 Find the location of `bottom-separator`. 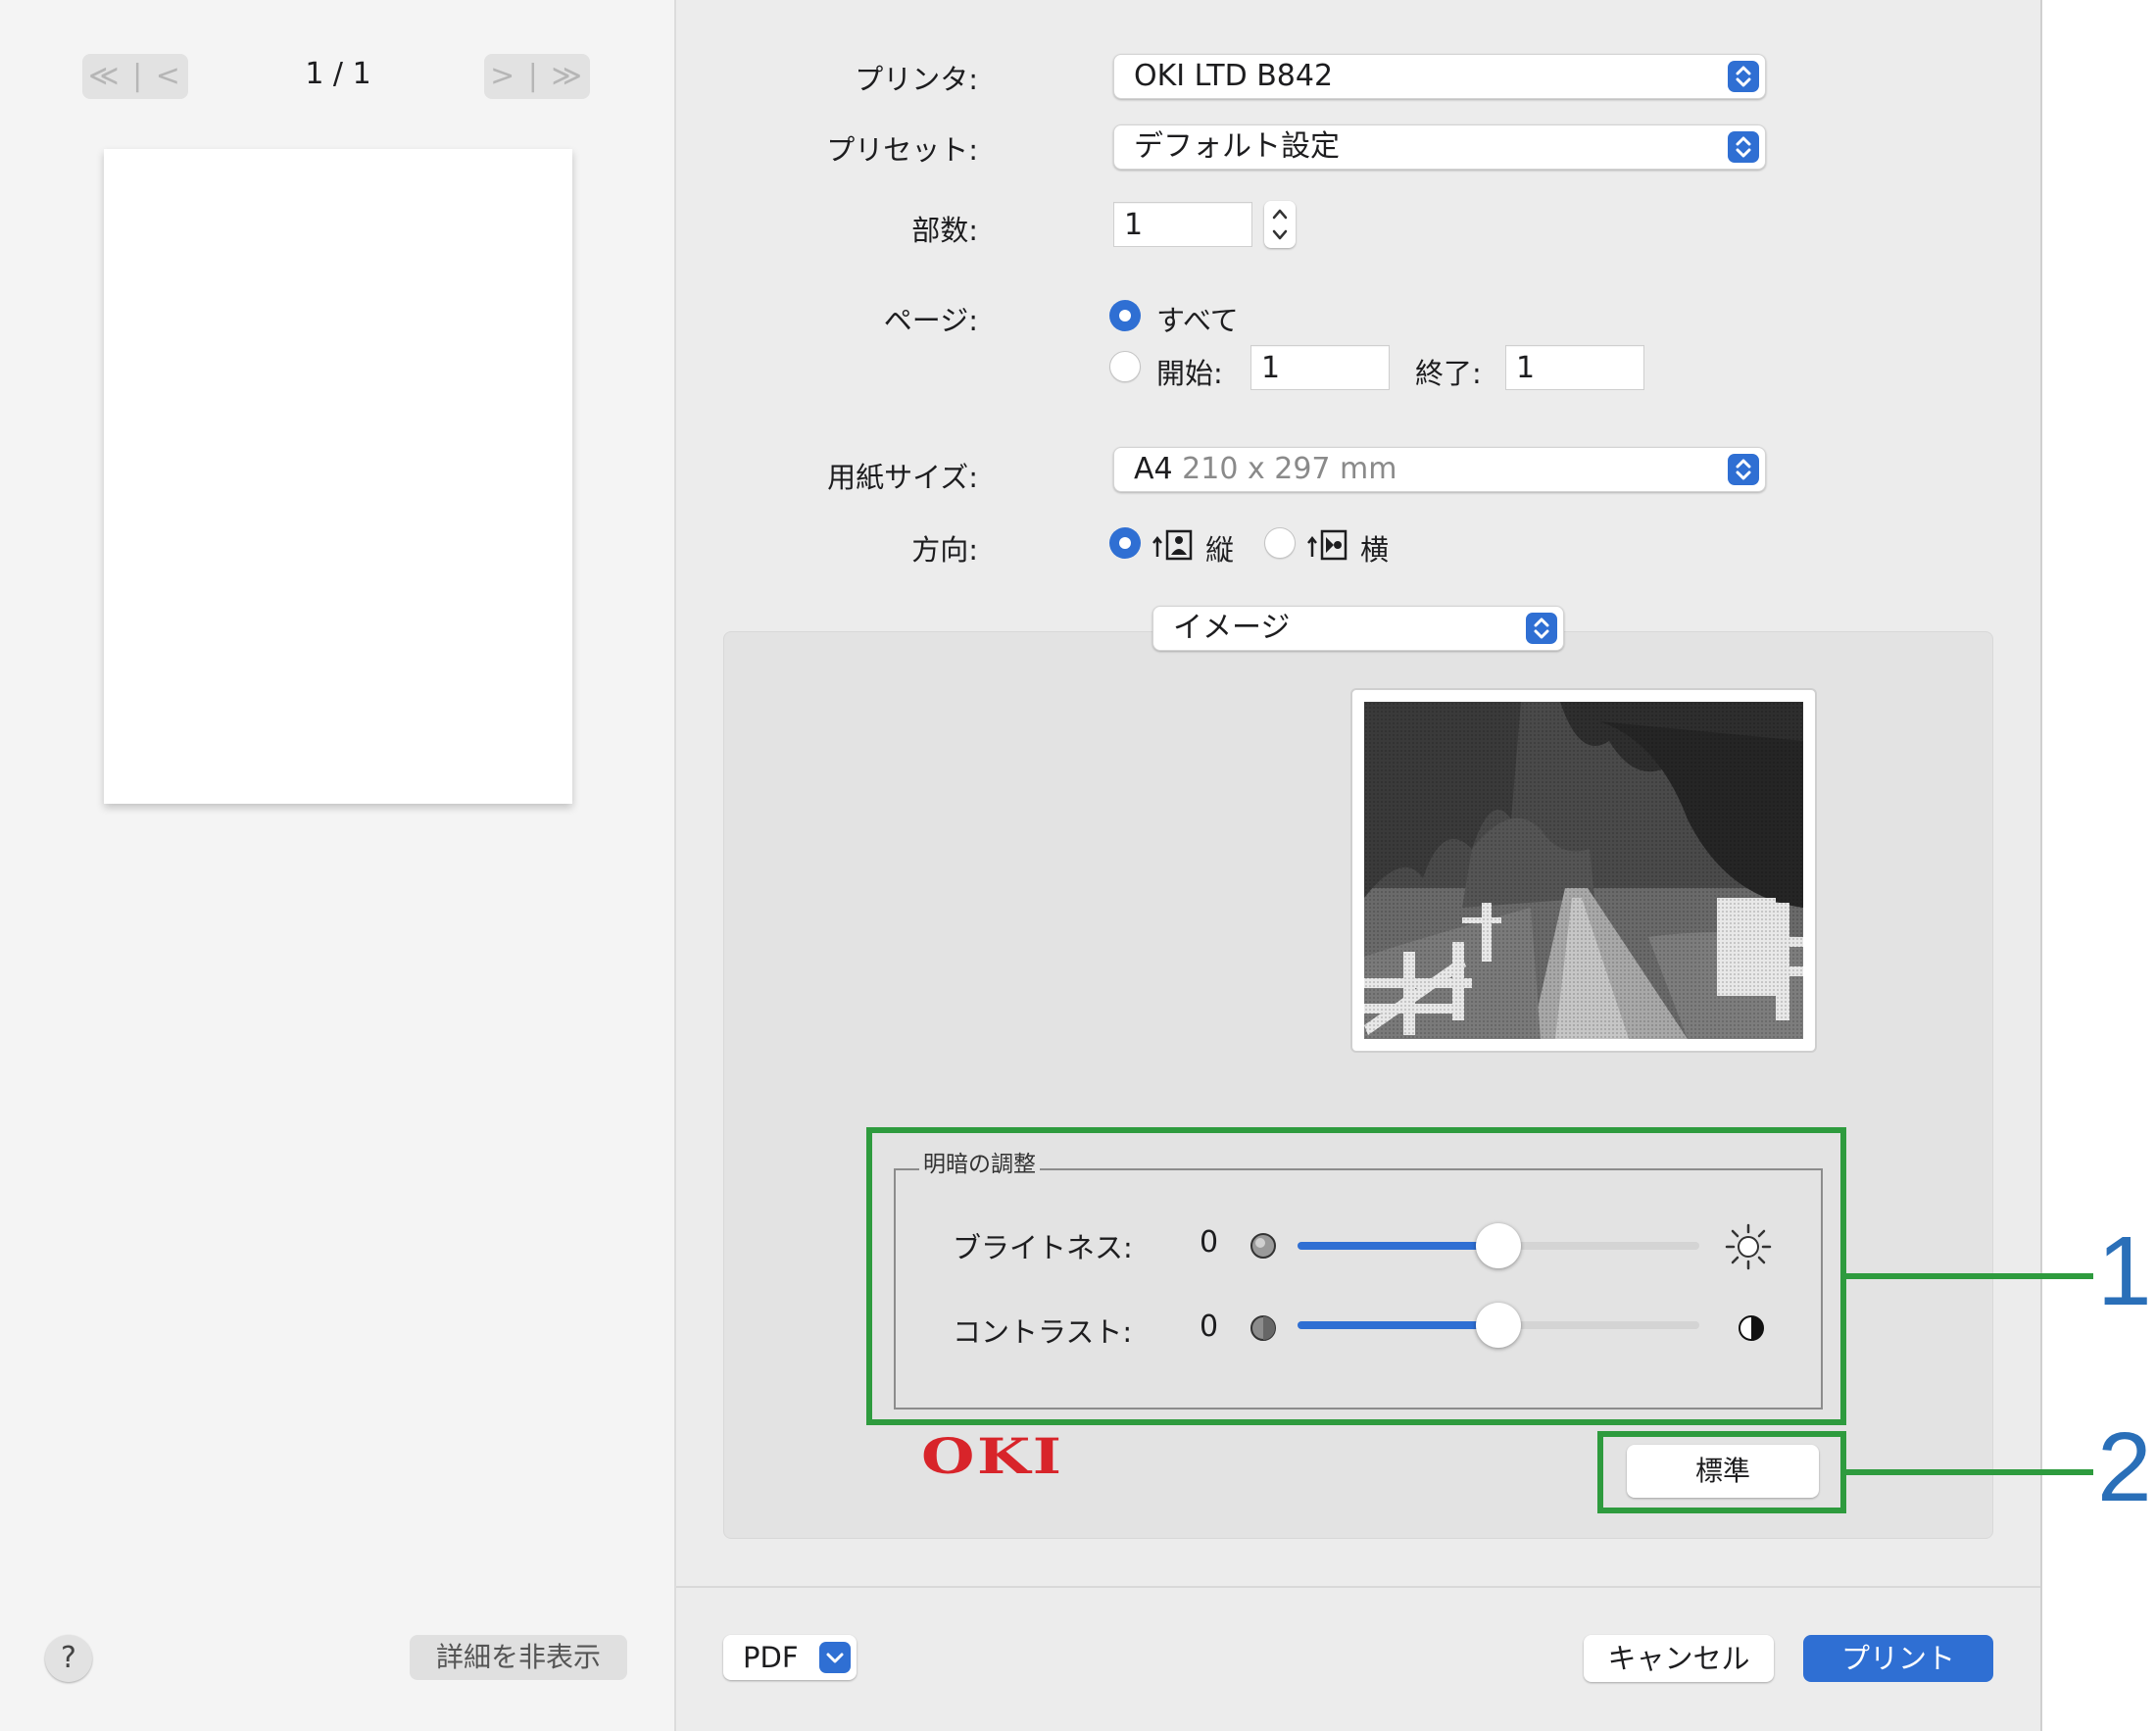

bottom-separator is located at coordinates (1358, 1587).